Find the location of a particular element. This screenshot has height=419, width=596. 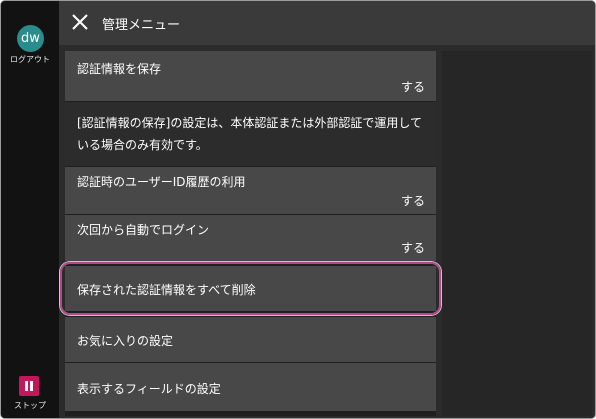

close-button is located at coordinates (80, 22).